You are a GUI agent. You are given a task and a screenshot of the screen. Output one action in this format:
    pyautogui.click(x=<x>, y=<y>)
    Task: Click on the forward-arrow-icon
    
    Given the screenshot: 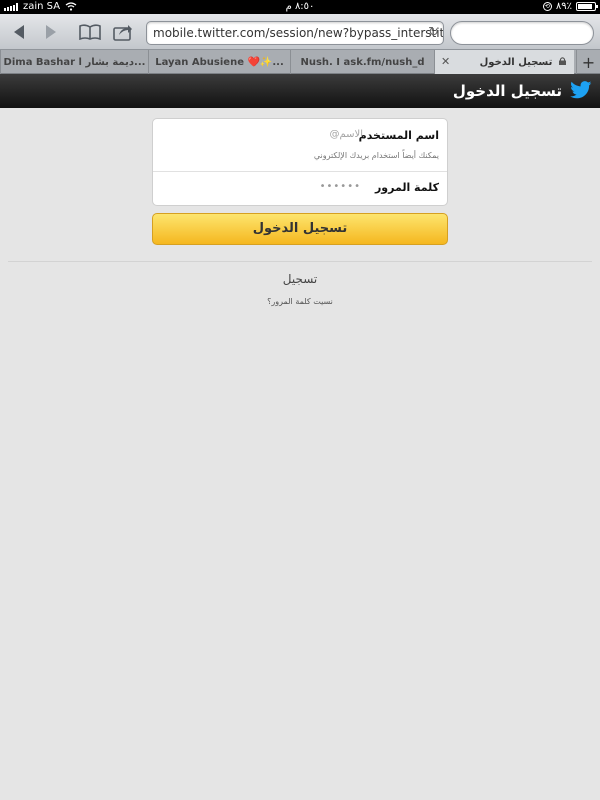 What is the action you would take?
    pyautogui.click(x=51, y=32)
    